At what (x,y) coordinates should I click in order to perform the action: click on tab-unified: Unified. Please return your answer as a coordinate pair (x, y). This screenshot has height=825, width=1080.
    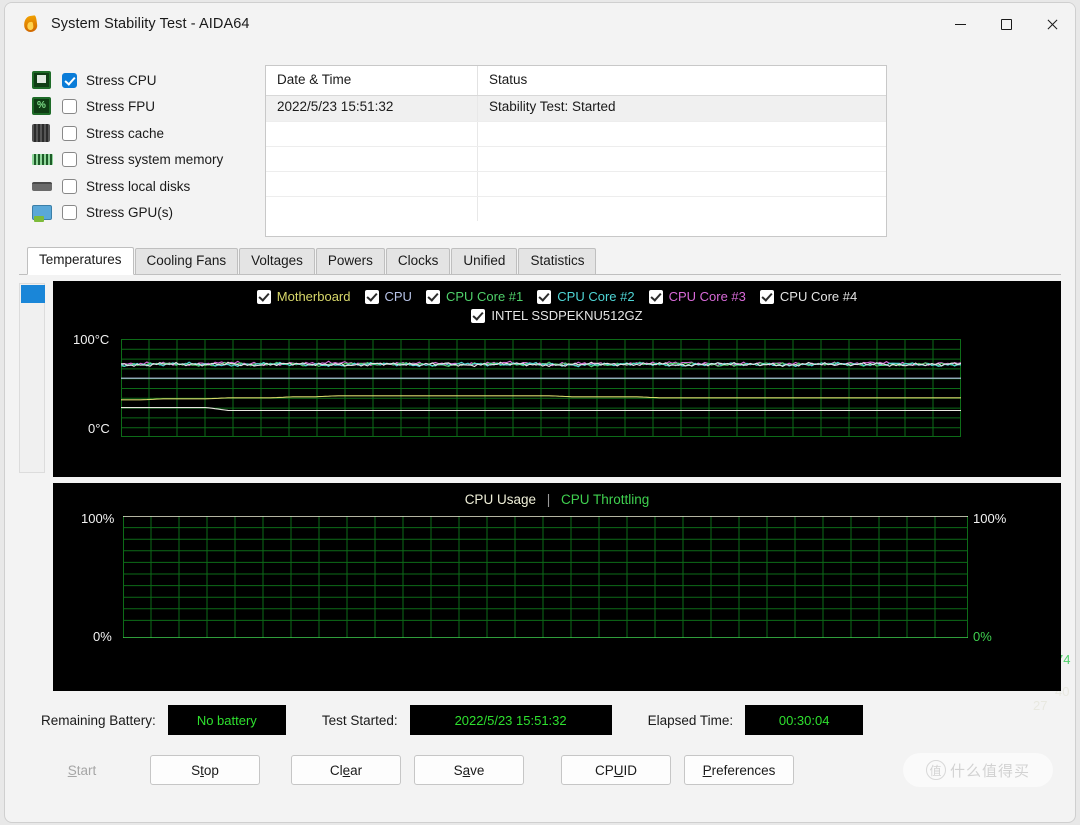
    Looking at the image, I should click on (484, 261).